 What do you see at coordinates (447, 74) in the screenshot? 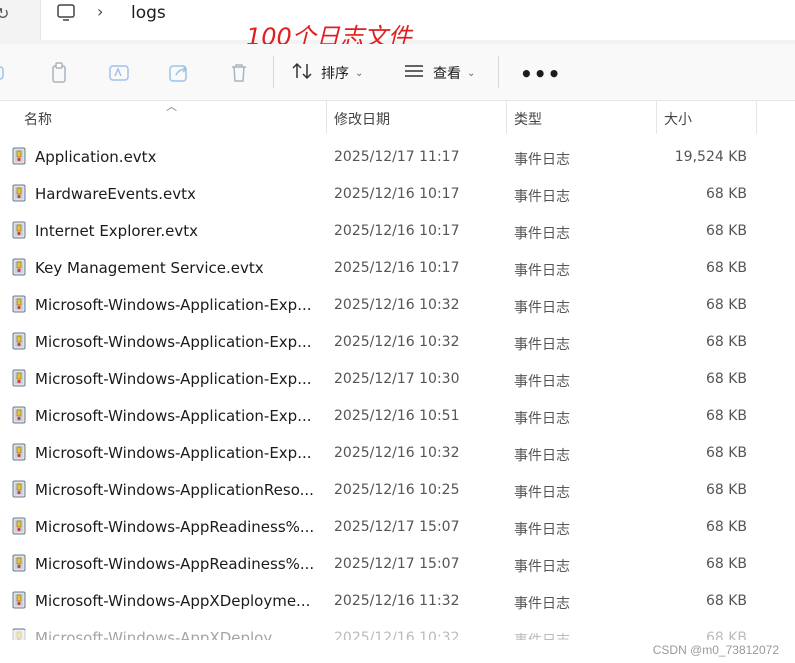
I see `view-label: 查看` at bounding box center [447, 74].